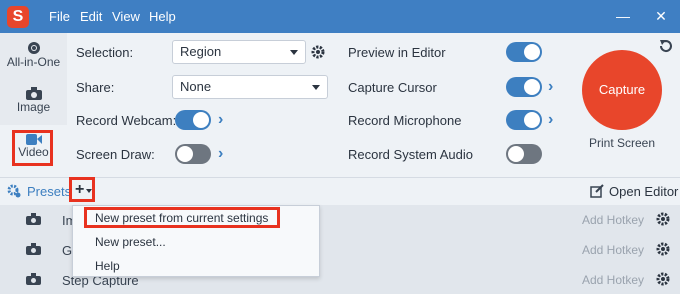  I want to click on menu-item-help: Help, so click(107, 266).